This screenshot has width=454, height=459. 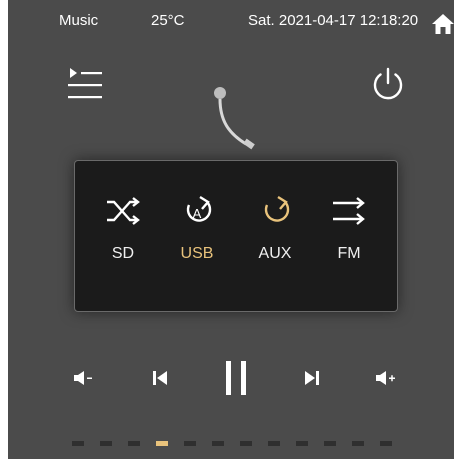 I want to click on temperature: 25°C, so click(x=168, y=20).